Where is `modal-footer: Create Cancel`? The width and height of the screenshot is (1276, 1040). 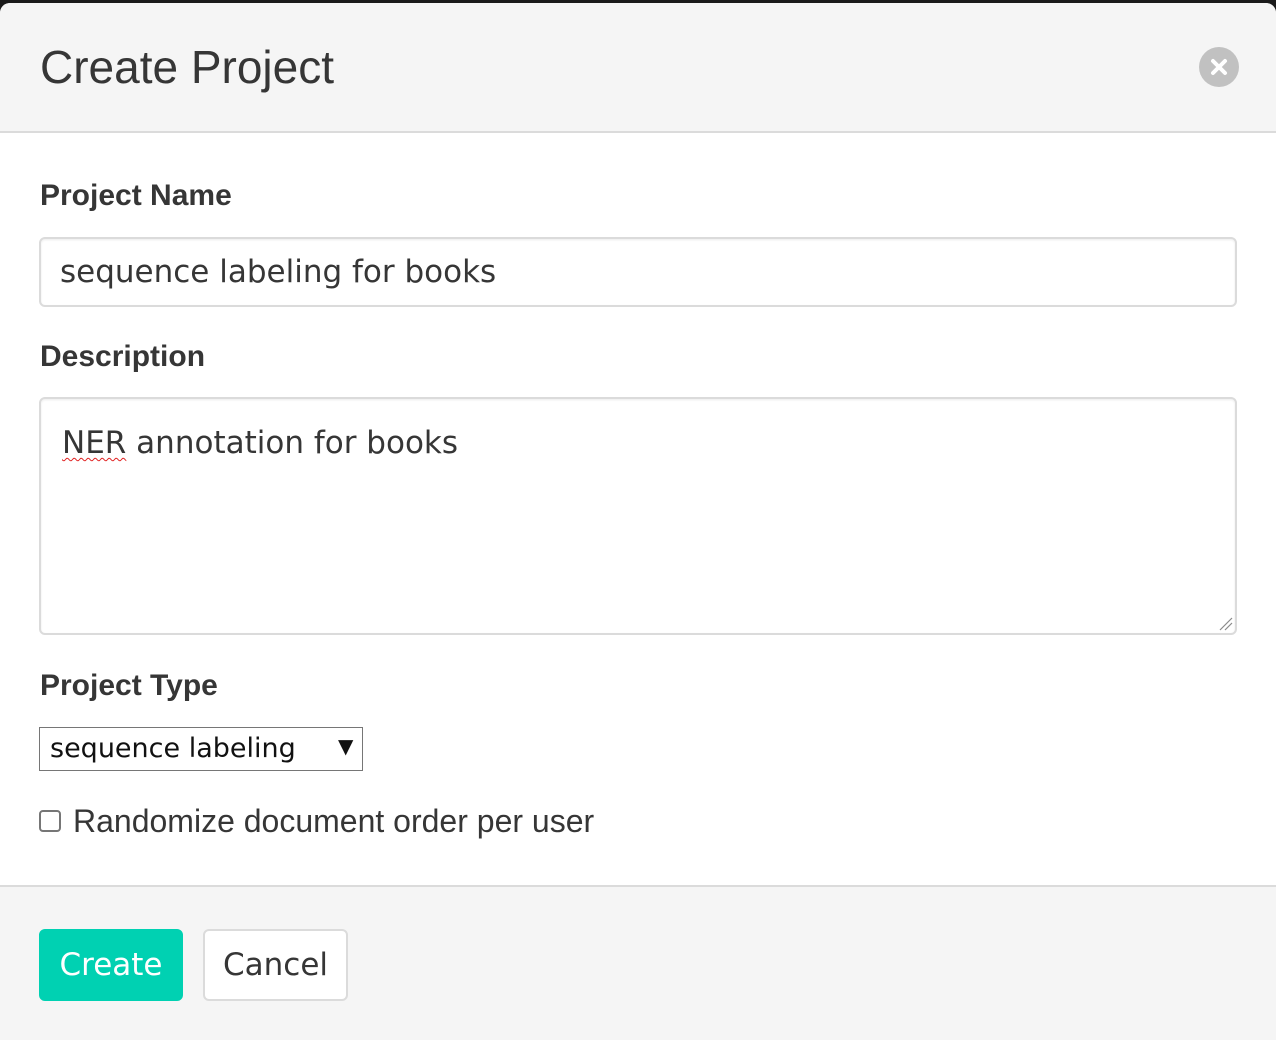 modal-footer: Create Cancel is located at coordinates (638, 962).